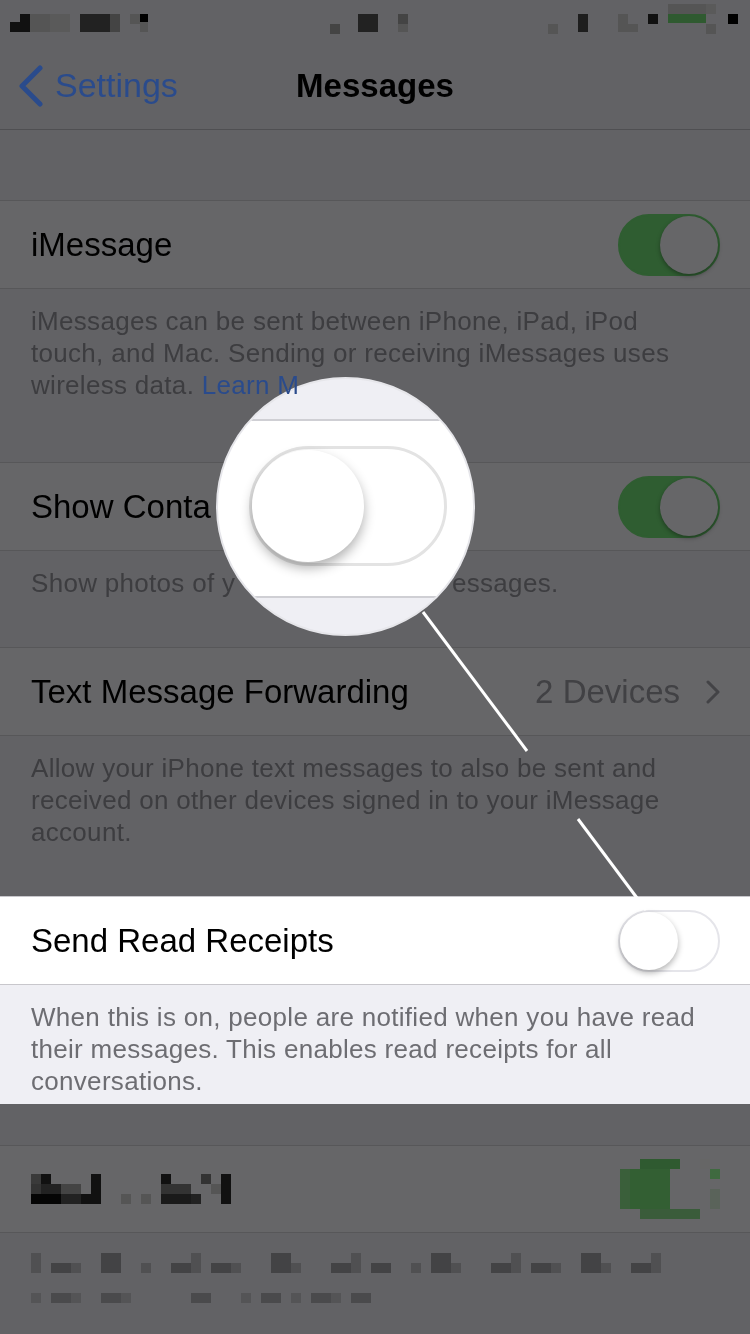  I want to click on chevron-right-icon, so click(713, 691).